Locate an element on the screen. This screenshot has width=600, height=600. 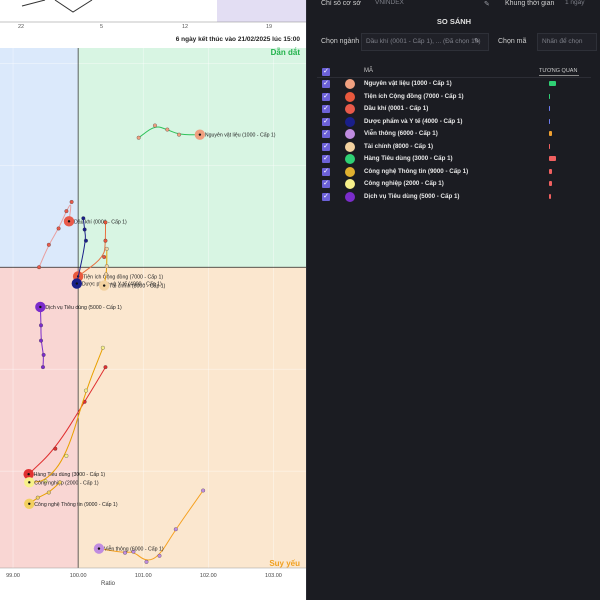
series-label: Dầu khí (0001 - Cấp 1) is located at coordinates (100, 222).